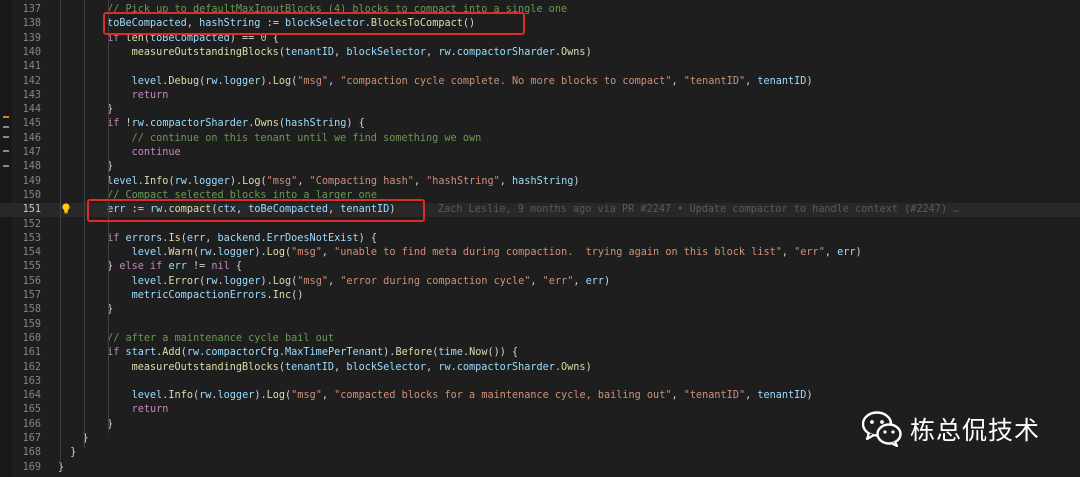  I want to click on code-token: return, so click(150, 95).